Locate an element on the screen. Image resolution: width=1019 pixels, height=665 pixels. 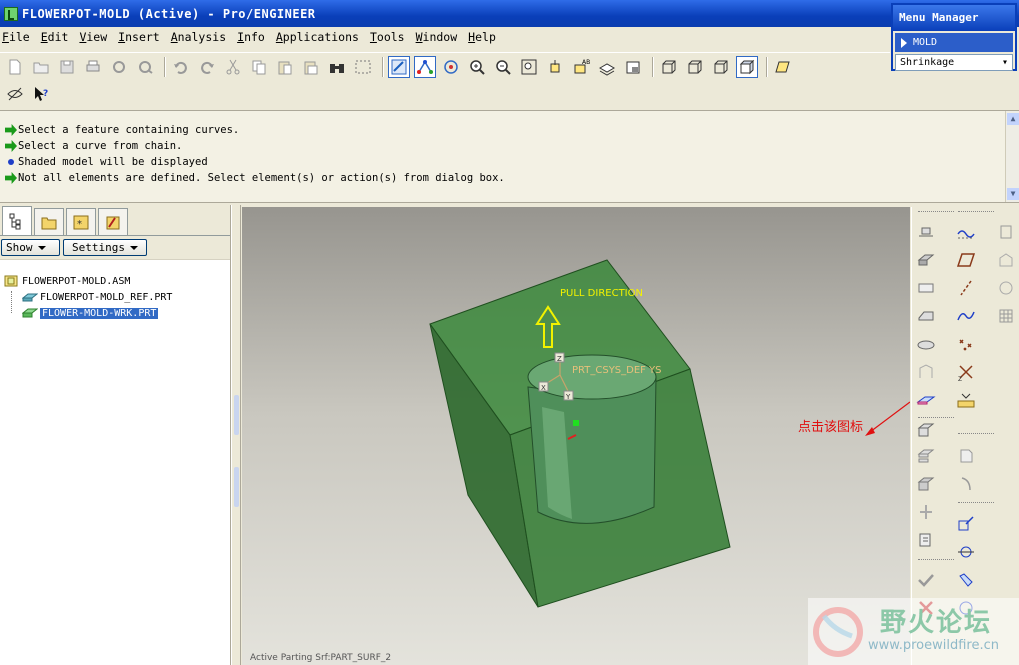
mold-component-icon is located at coordinates (926, 232).